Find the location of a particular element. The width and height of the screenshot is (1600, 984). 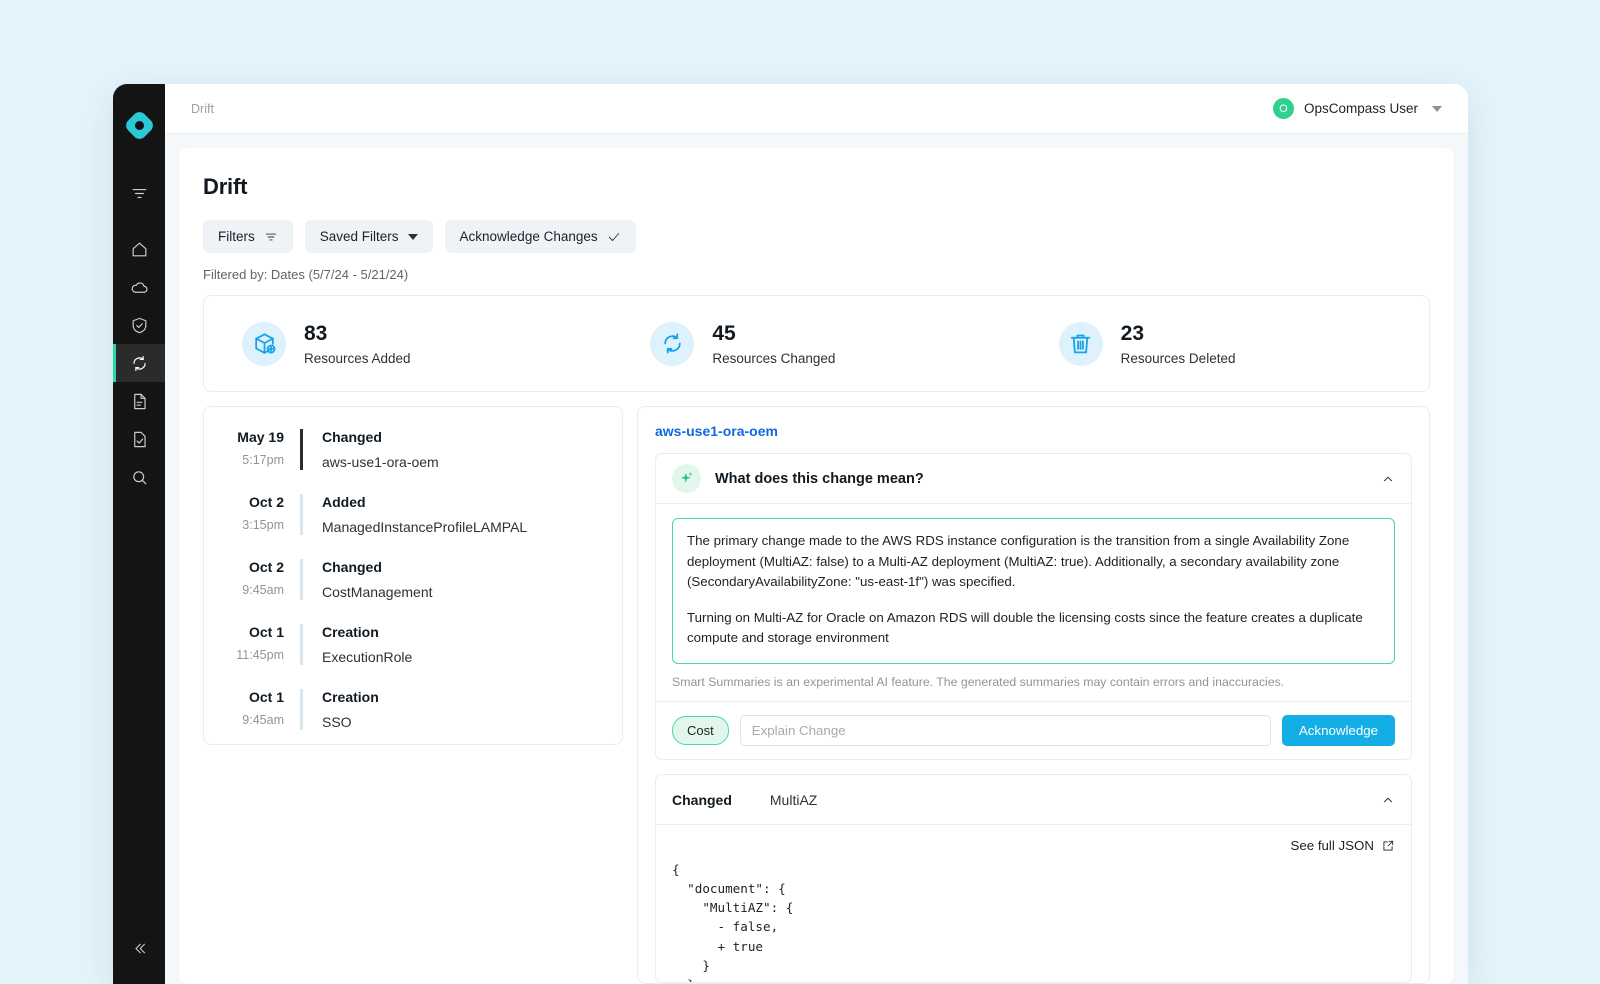

sidebar-item-cloud is located at coordinates (139, 287).